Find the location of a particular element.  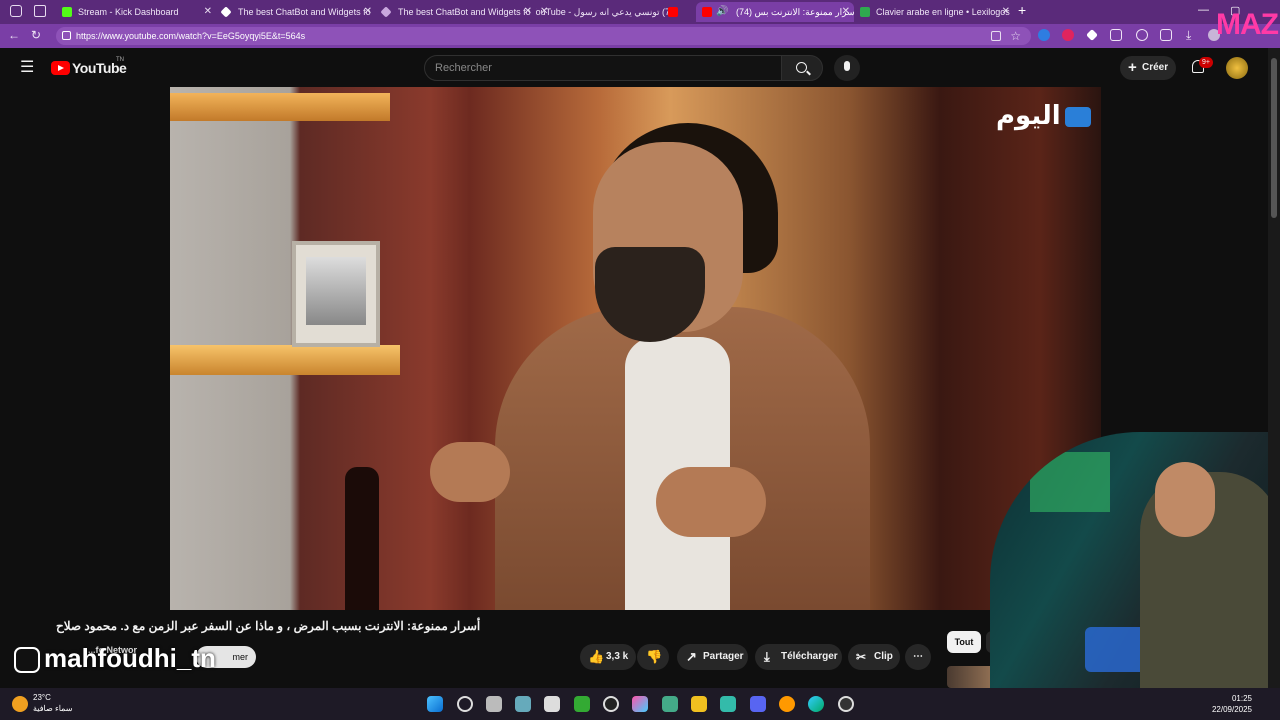

search-button is located at coordinates (802, 68).